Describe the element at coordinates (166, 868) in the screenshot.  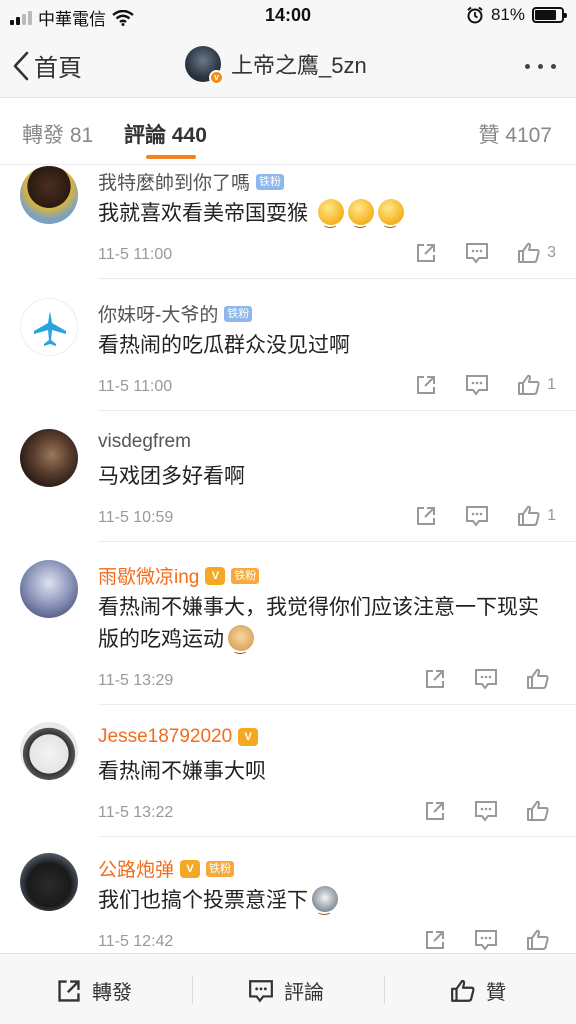
I see `commenter-name: 公路炮弹 V 铁粉` at that location.